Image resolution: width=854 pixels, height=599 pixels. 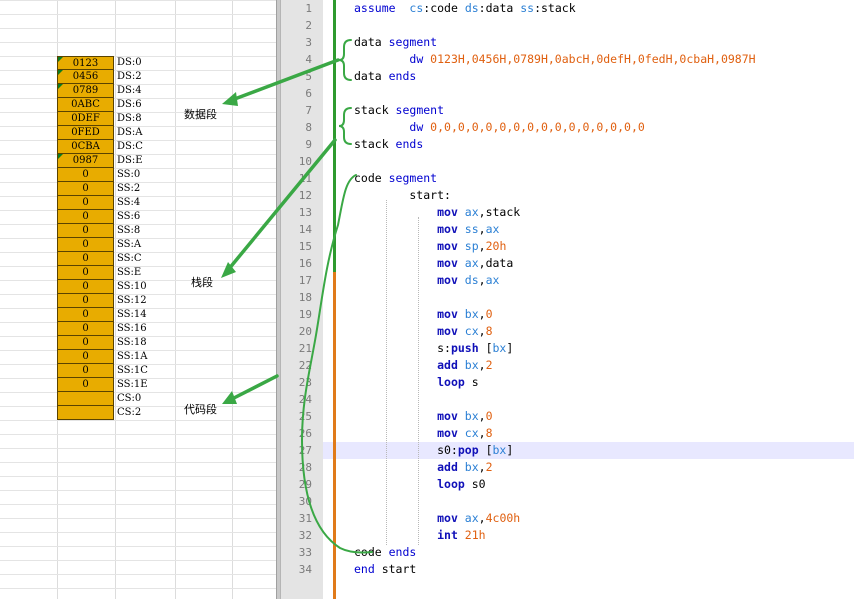 I want to click on memory-cell-address: SS:8, so click(x=152, y=231).